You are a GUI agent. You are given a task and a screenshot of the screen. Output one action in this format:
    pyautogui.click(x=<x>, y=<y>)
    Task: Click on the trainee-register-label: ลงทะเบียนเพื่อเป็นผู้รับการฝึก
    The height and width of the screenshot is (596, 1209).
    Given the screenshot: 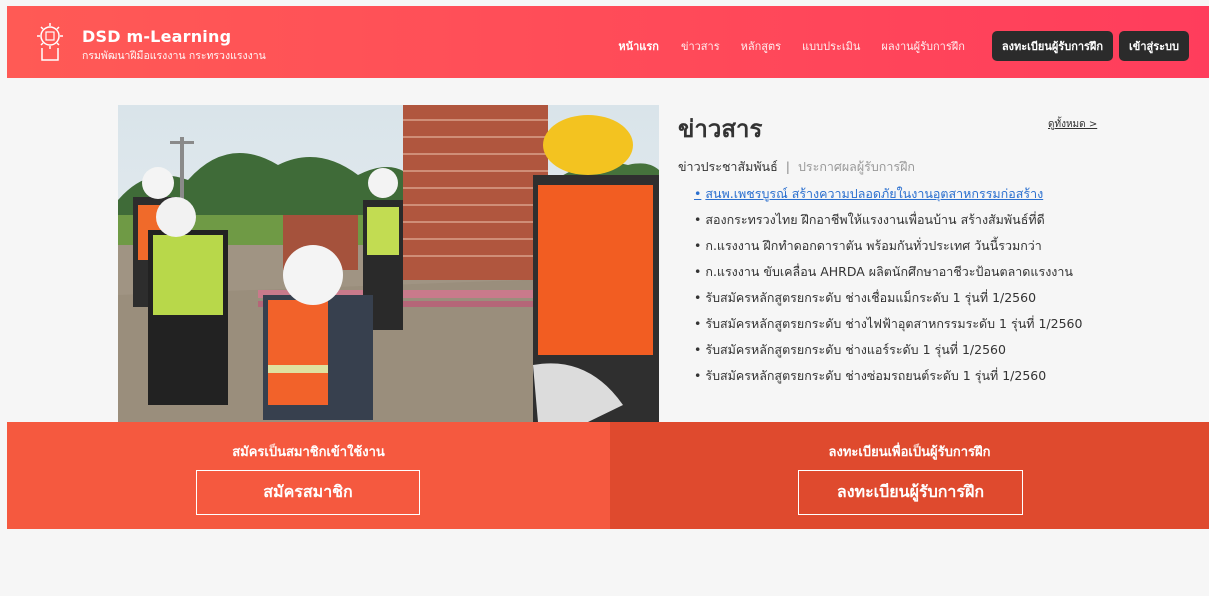 What is the action you would take?
    pyautogui.click(x=909, y=452)
    